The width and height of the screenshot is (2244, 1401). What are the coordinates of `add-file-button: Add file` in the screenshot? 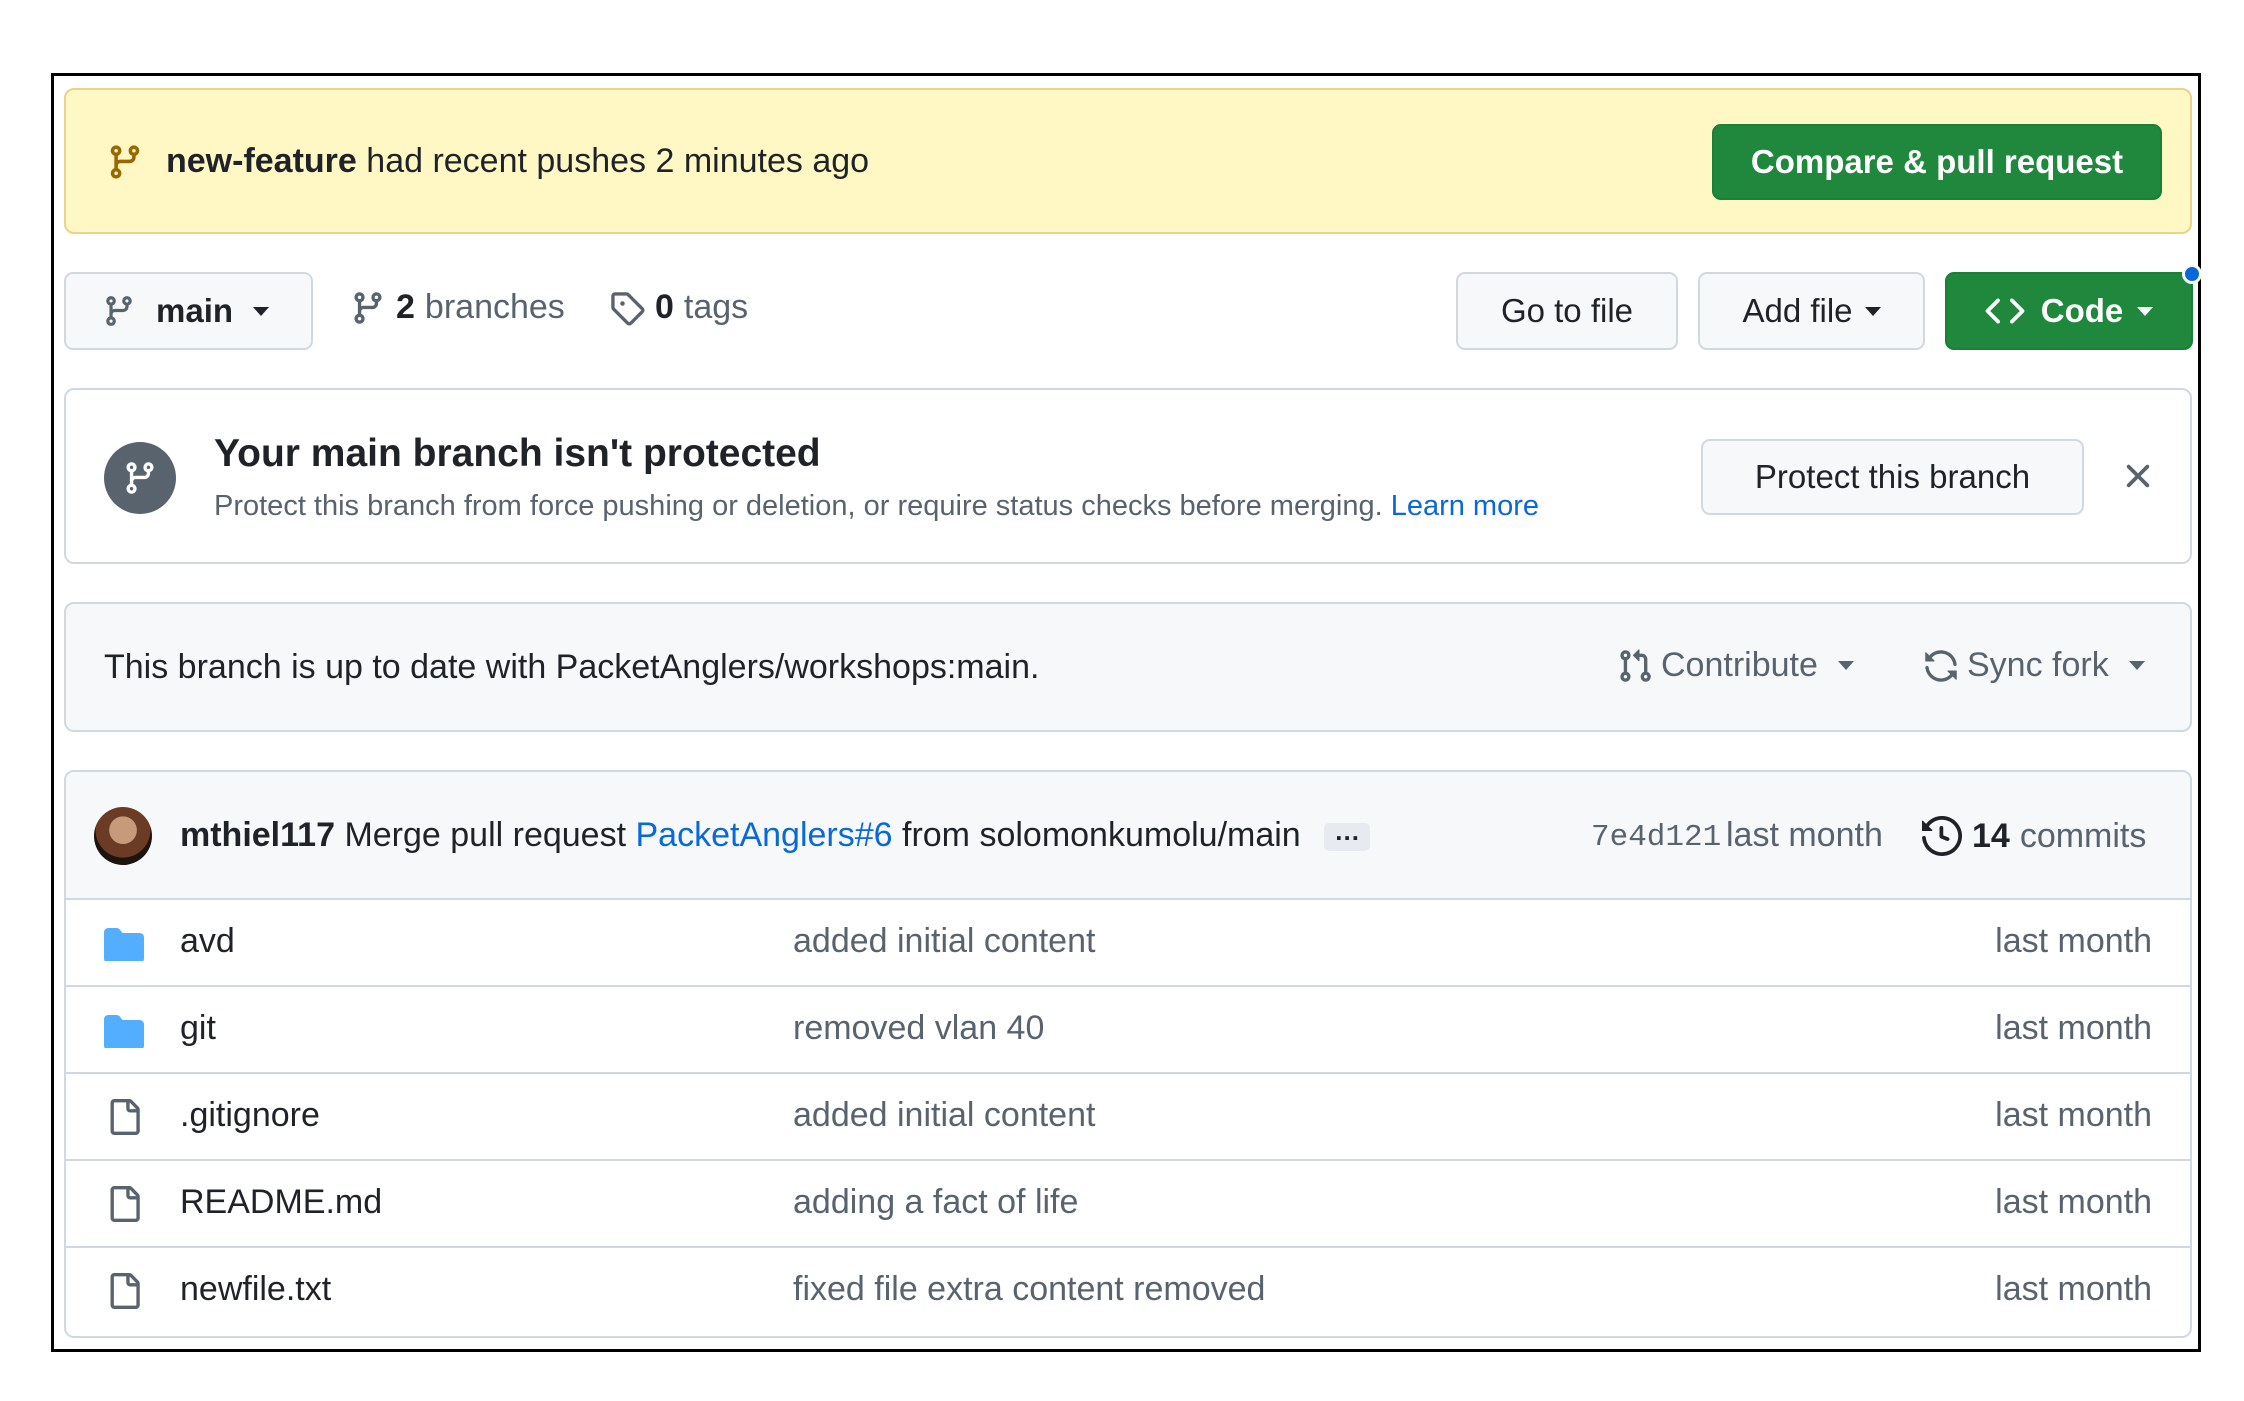 It's located at (1811, 311).